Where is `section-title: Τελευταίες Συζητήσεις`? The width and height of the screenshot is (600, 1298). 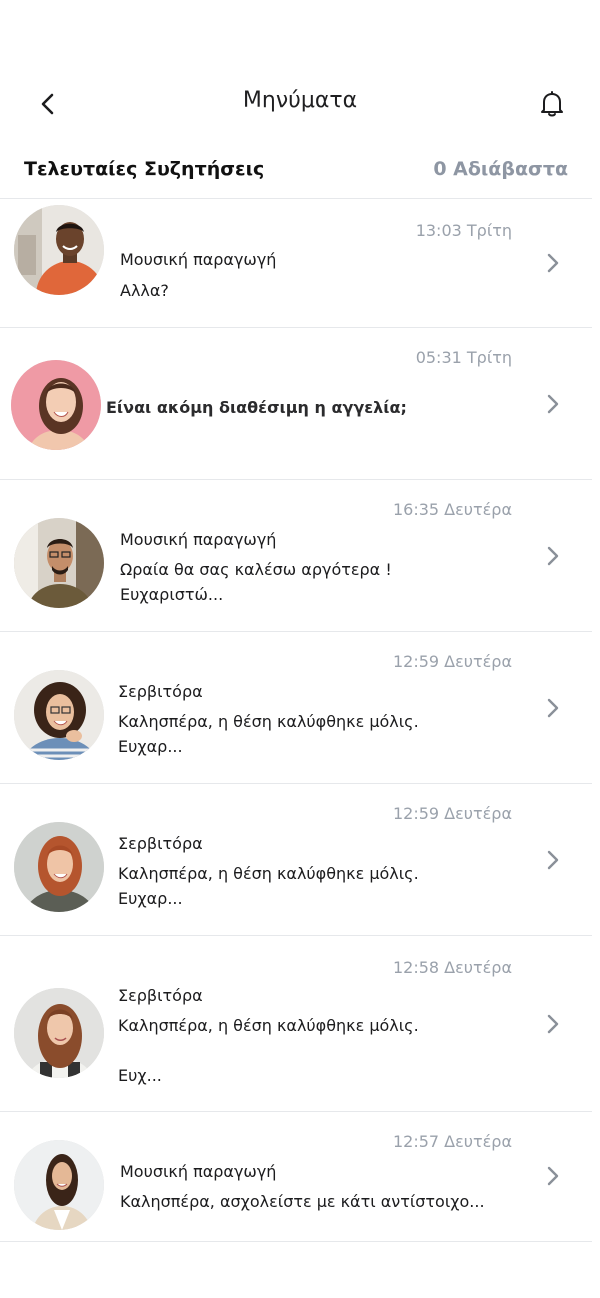 section-title: Τελευταίες Συζητήσεις is located at coordinates (144, 169).